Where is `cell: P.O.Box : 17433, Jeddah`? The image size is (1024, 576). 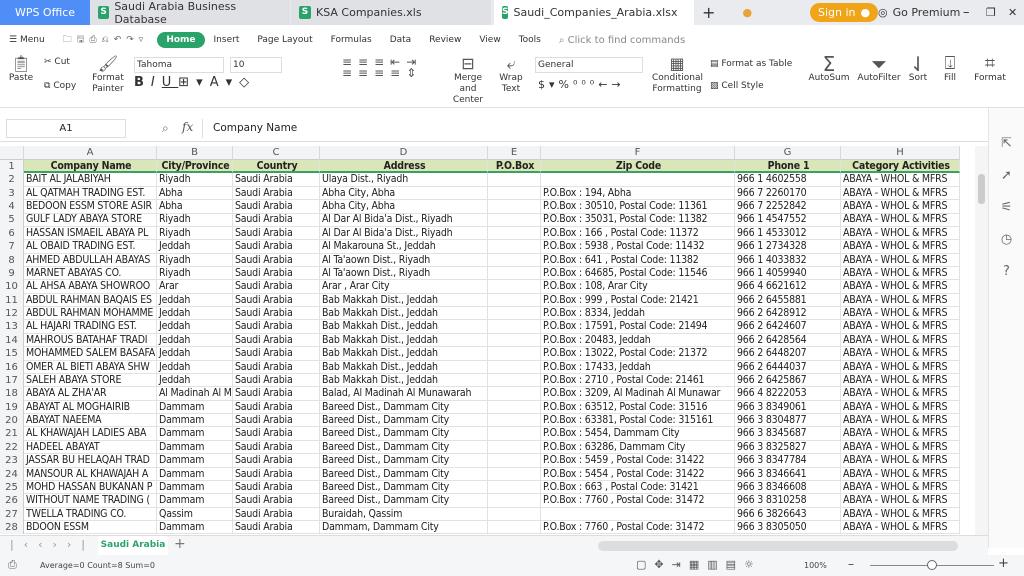
cell: P.O.Box : 17433, Jeddah is located at coordinates (638, 367).